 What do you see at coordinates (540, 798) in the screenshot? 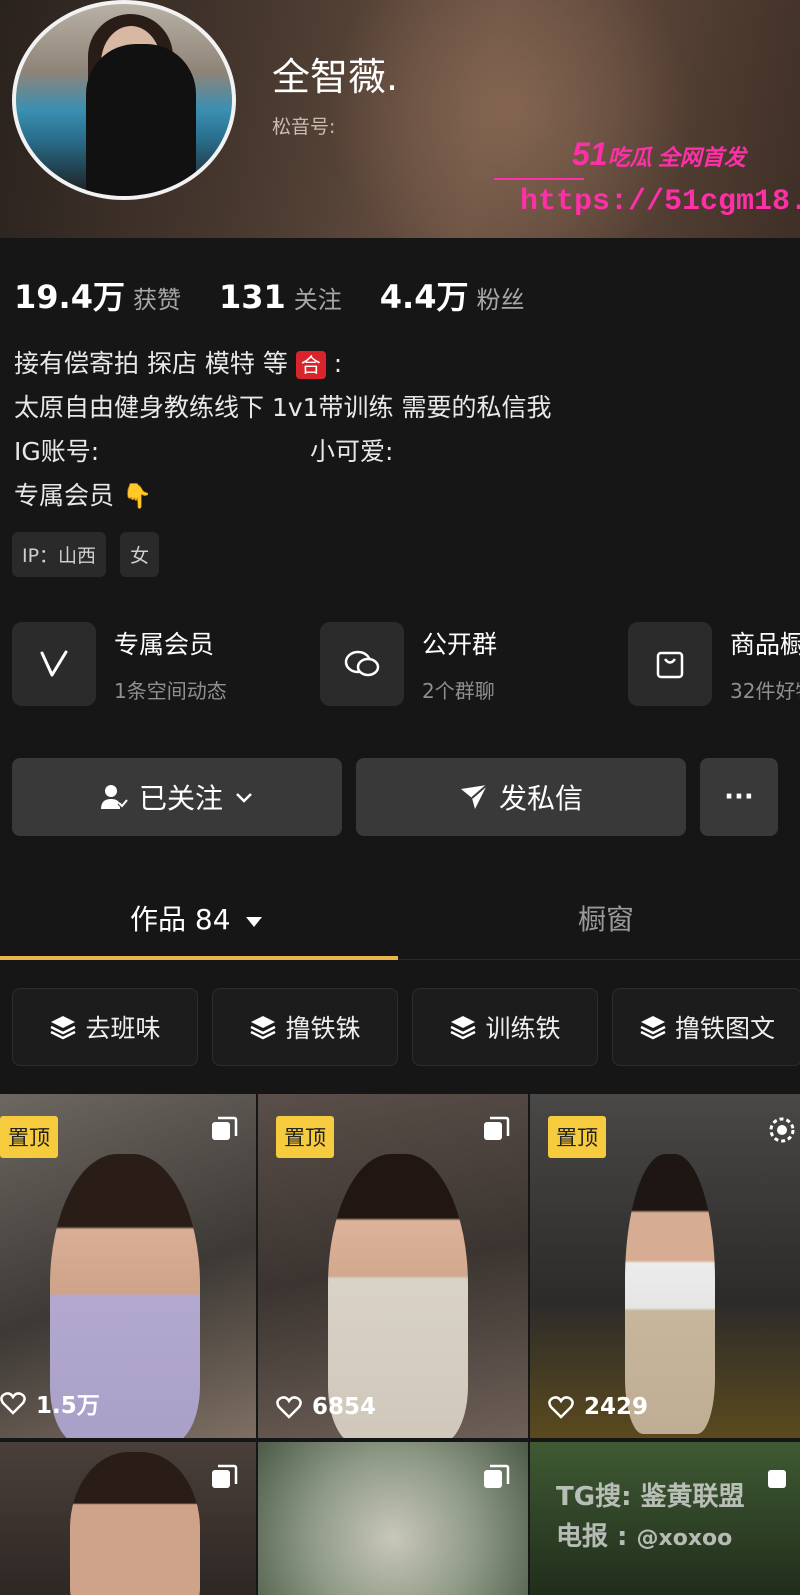
I see `message-label: 发私信` at bounding box center [540, 798].